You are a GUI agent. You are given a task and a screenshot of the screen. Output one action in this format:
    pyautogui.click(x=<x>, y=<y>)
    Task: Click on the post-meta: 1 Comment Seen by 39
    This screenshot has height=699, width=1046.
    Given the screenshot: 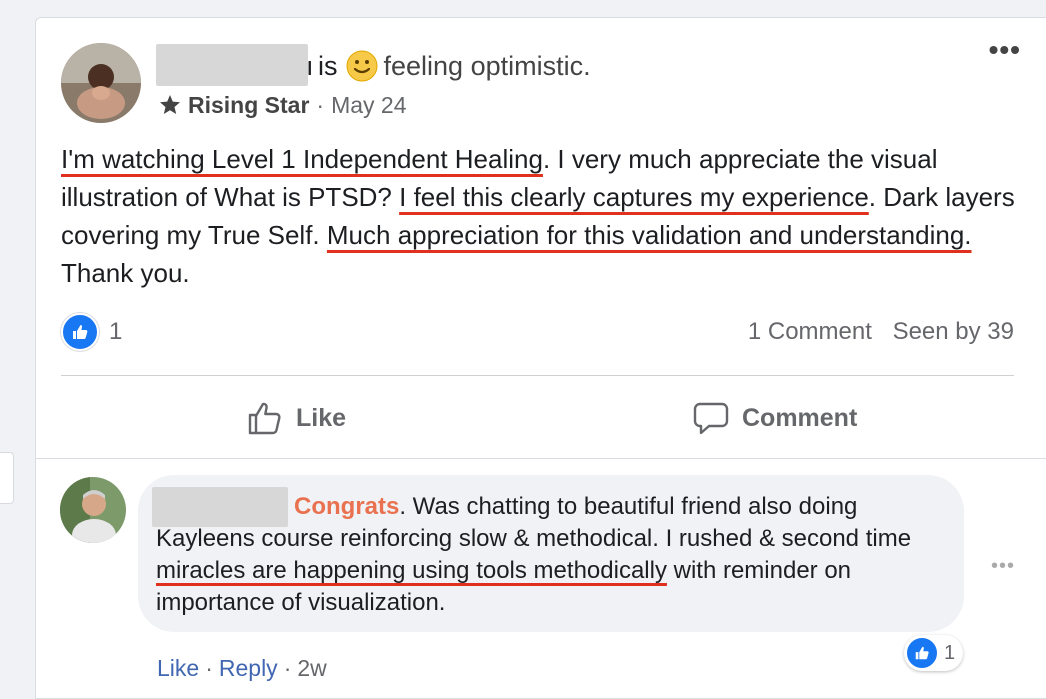 What is the action you would take?
    pyautogui.click(x=881, y=332)
    